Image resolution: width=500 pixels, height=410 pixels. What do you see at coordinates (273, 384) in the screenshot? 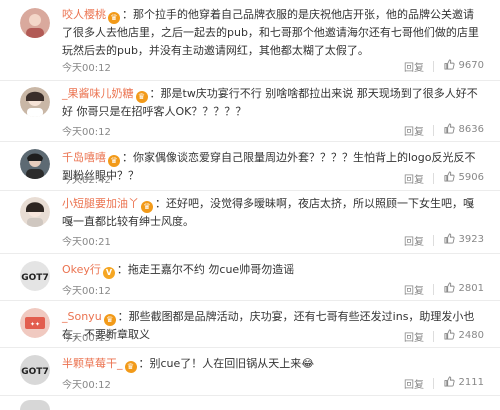
I see `comment-meta: 今天00:12 回复 2111` at bounding box center [273, 384].